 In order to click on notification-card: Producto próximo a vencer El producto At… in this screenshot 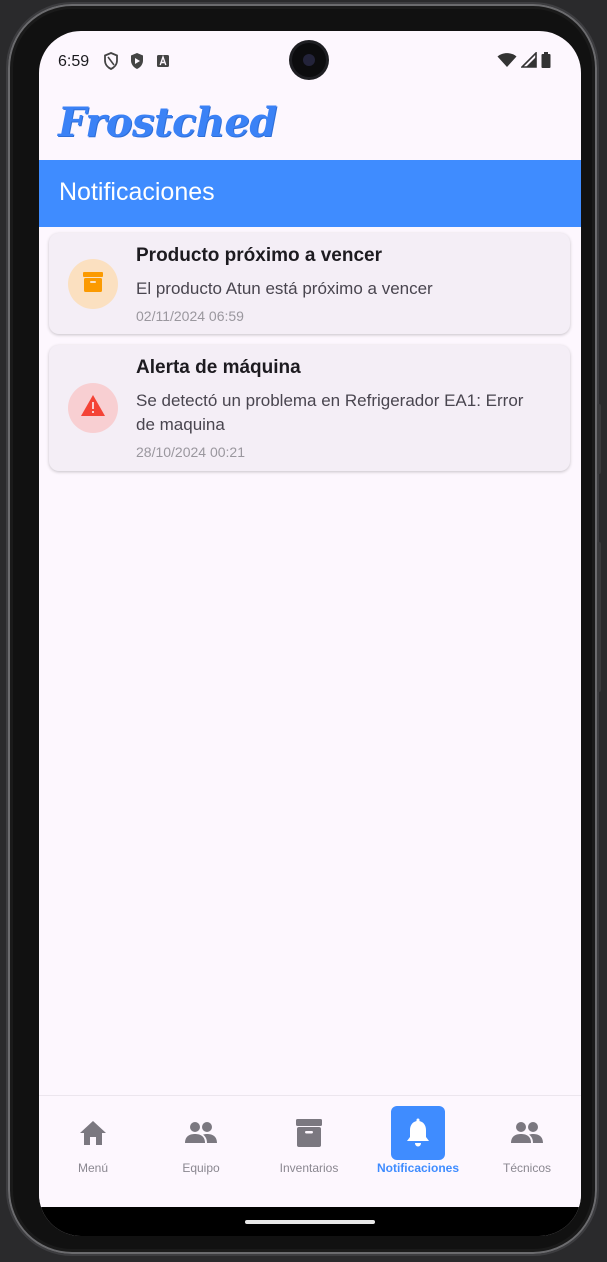, I will do `click(309, 283)`.